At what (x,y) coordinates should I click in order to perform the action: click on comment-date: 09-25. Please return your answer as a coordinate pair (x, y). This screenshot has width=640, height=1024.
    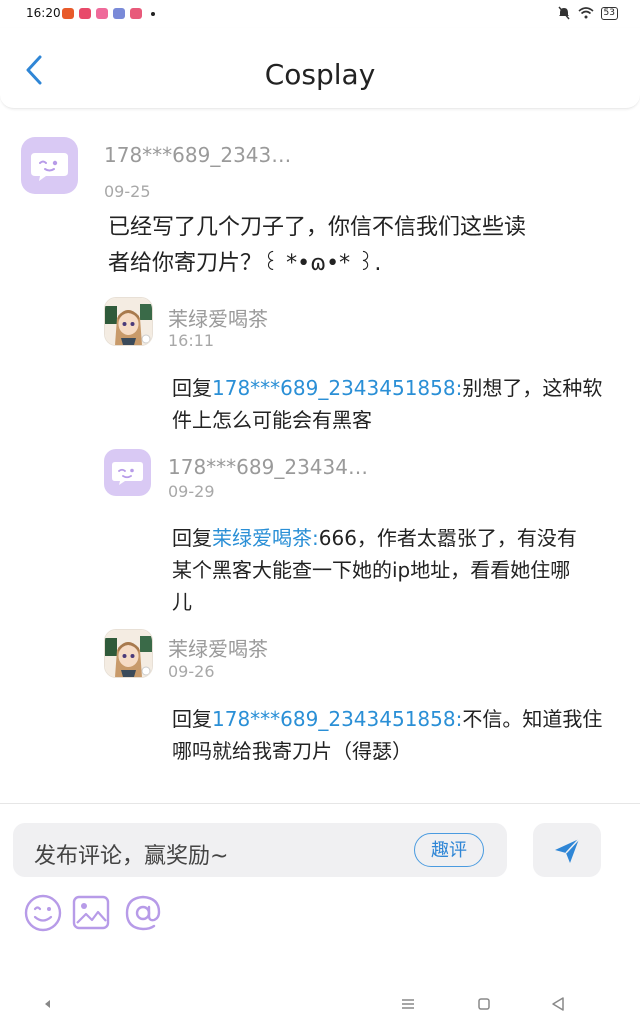
    Looking at the image, I should click on (127, 191).